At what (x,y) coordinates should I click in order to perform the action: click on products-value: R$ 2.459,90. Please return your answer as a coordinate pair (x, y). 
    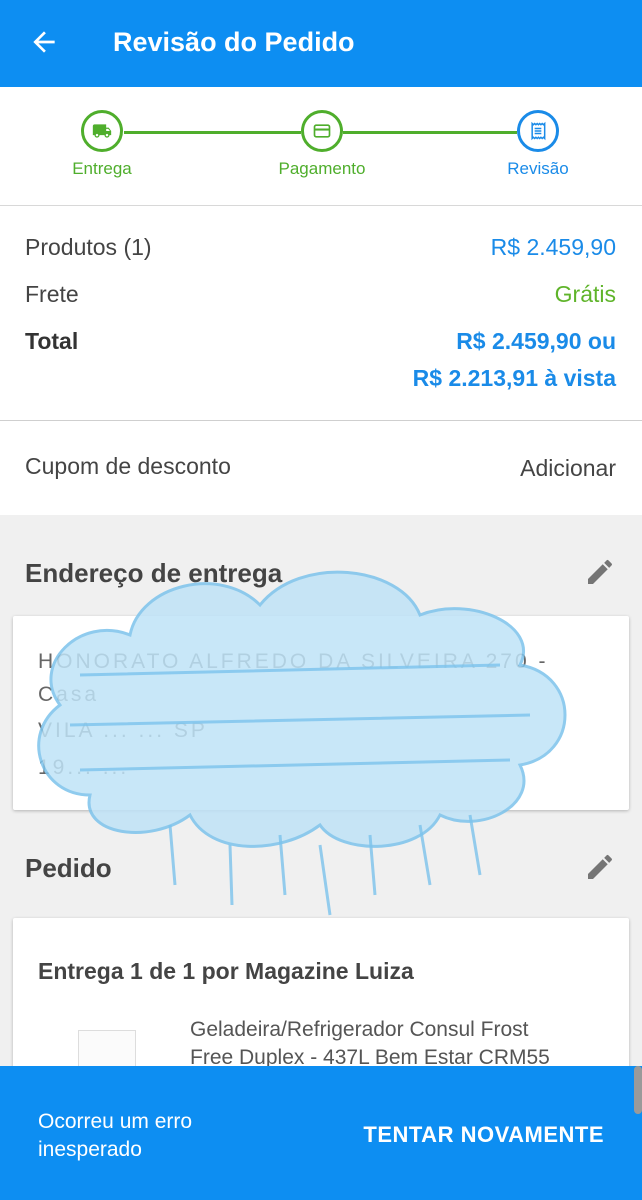
    Looking at the image, I should click on (553, 247).